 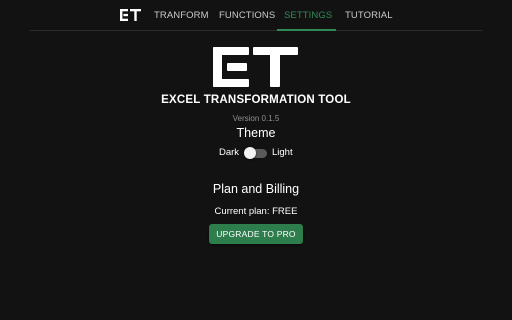 What do you see at coordinates (181, 15) in the screenshot?
I see `tab-transform: TRANFORM` at bounding box center [181, 15].